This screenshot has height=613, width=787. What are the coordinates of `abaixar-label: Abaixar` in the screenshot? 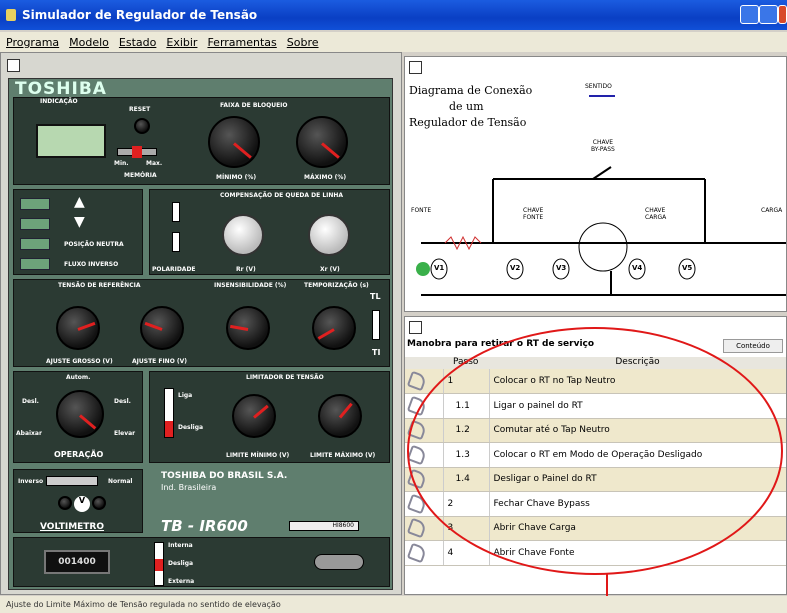 It's located at (29, 433).